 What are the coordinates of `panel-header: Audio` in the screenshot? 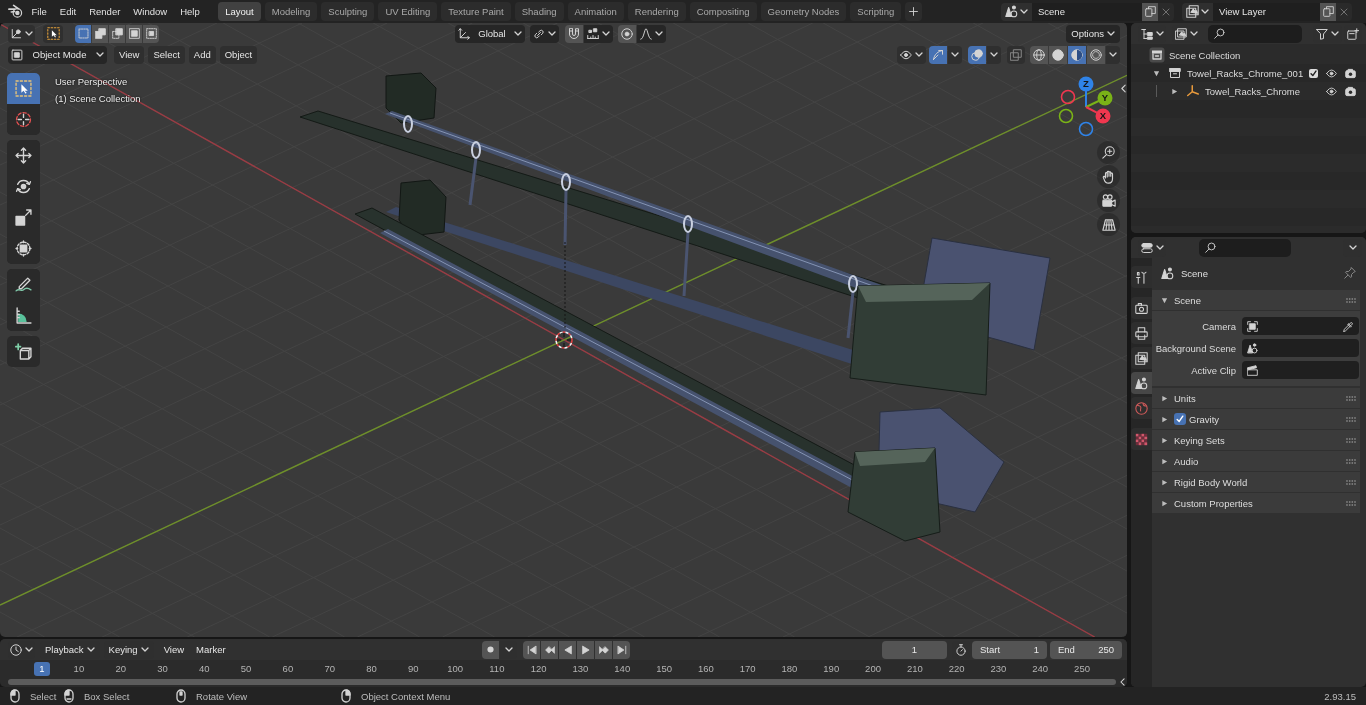 It's located at (1256, 461).